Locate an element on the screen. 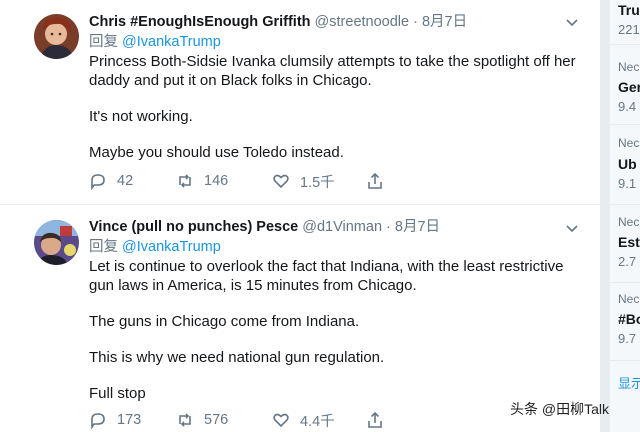 The width and height of the screenshot is (640, 432). trend-title: Est is located at coordinates (629, 242).